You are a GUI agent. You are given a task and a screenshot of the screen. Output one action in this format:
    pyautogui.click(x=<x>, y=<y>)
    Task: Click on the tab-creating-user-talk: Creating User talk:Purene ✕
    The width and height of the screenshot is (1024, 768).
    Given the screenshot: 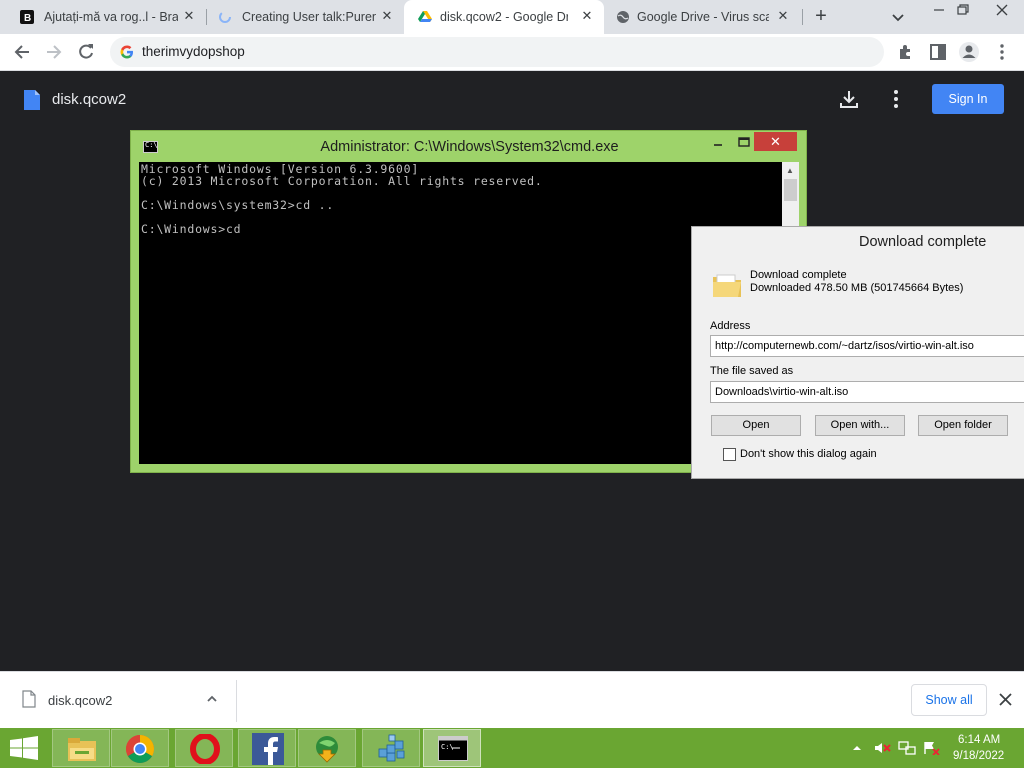 What is the action you would take?
    pyautogui.click(x=301, y=17)
    